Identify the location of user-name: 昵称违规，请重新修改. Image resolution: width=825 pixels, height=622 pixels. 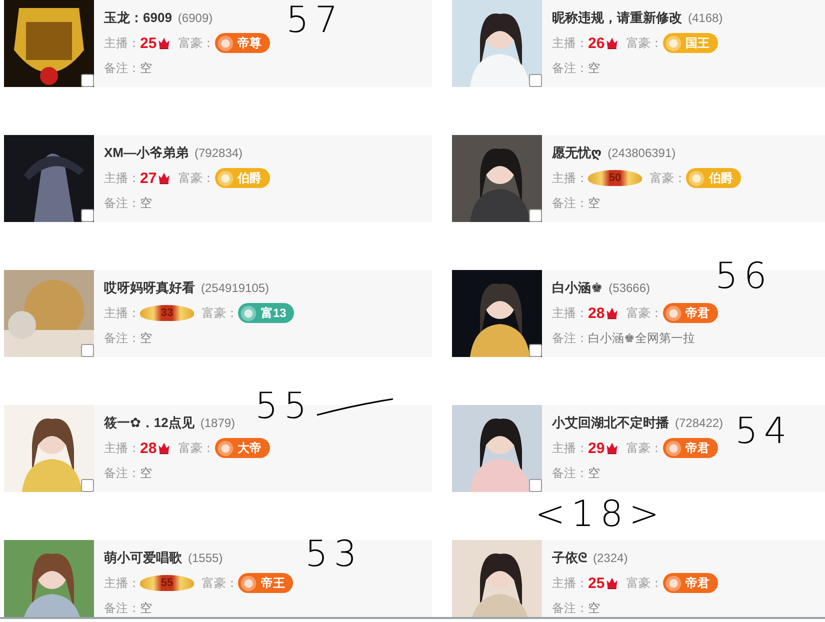
(617, 18).